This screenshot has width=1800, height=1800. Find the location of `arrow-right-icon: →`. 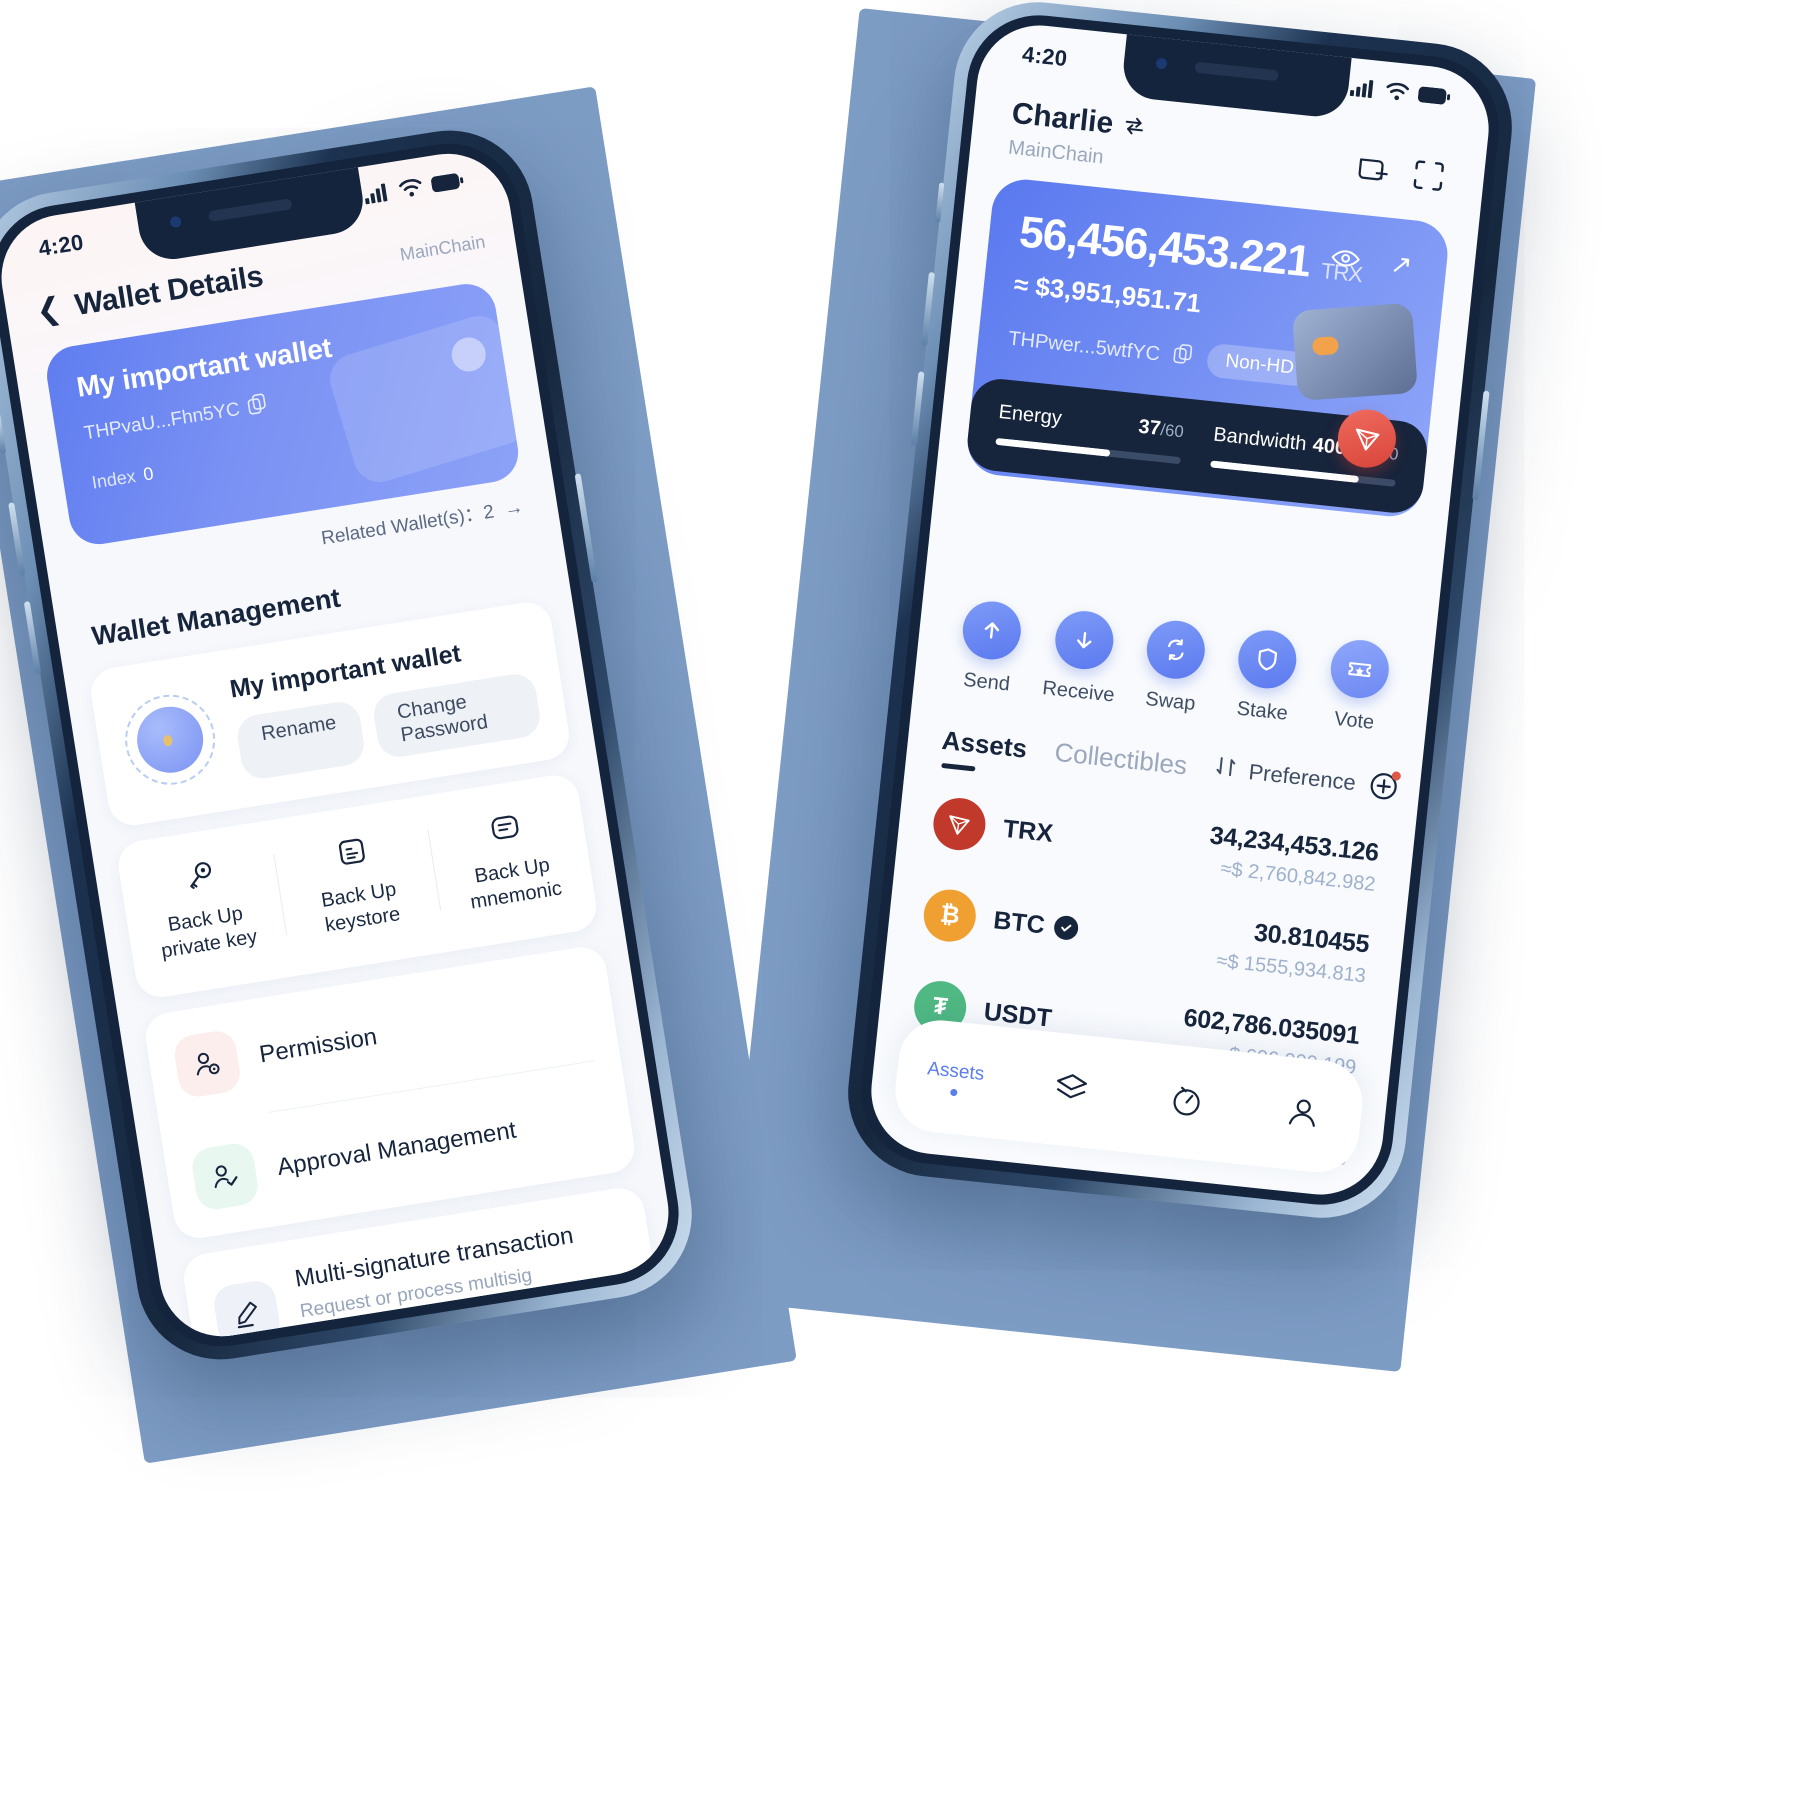

arrow-right-icon: → is located at coordinates (511, 509).